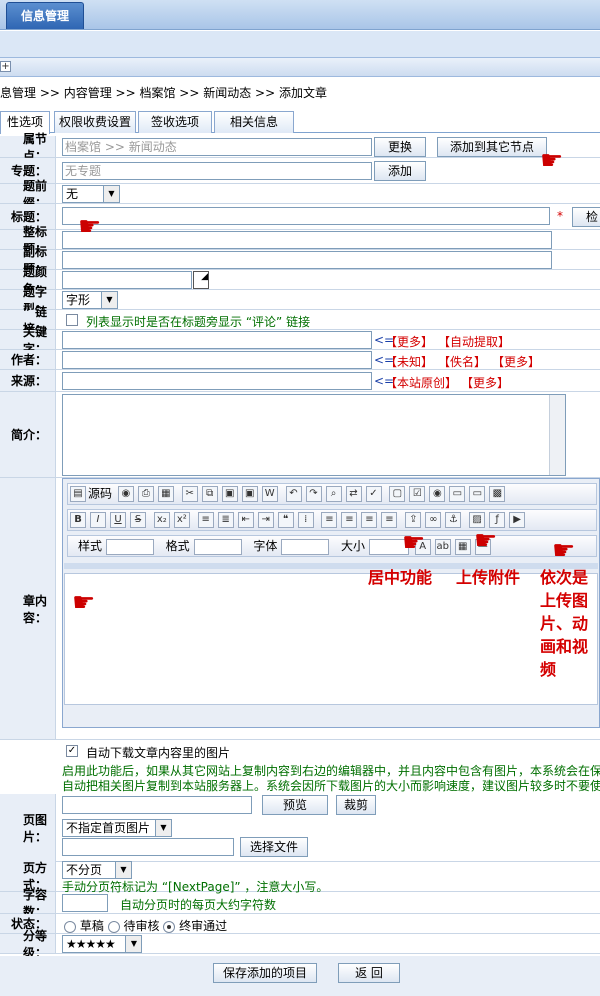  I want to click on author-input, so click(217, 360).